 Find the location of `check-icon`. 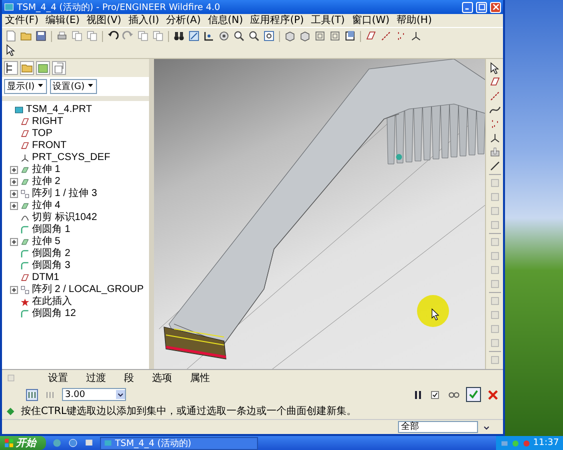

check-icon is located at coordinates (473, 394).